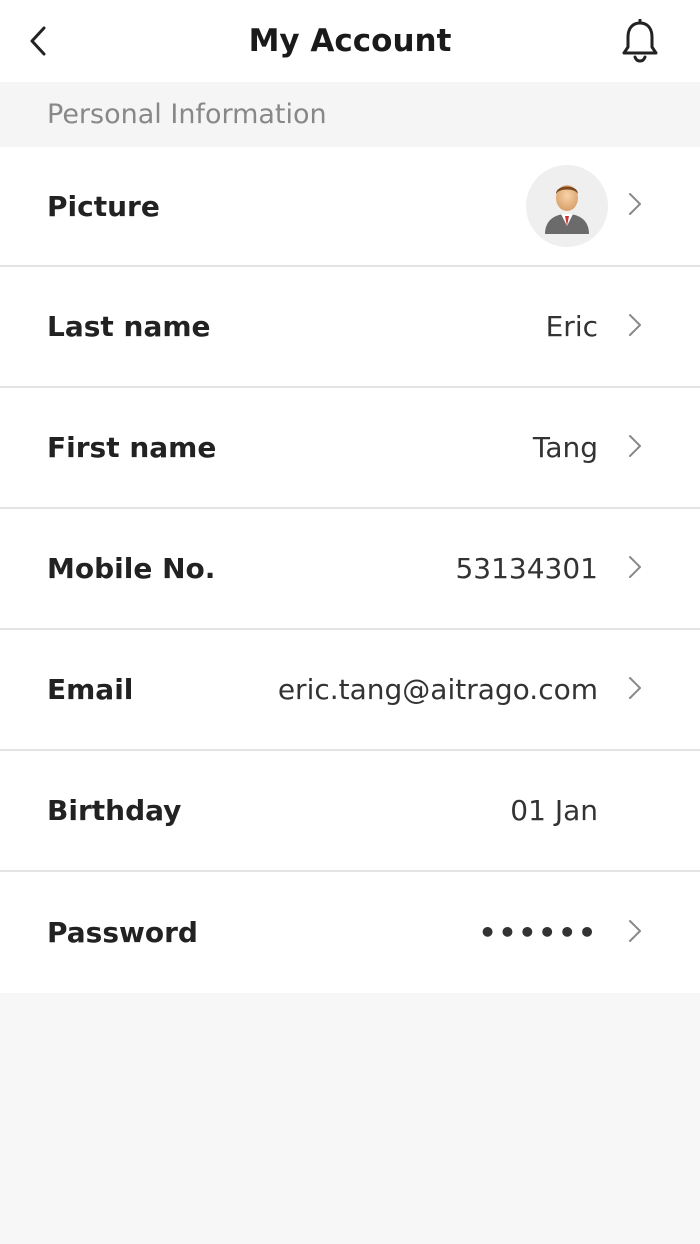 The height and width of the screenshot is (1244, 700). I want to click on page-title: My Account, so click(350, 41).